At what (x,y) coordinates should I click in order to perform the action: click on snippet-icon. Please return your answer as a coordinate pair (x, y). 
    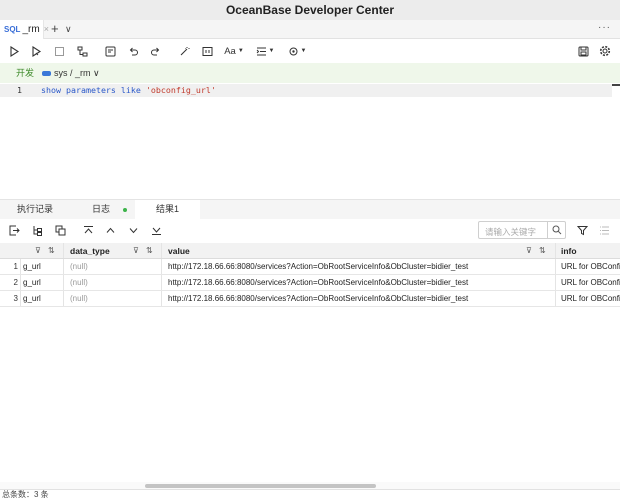
    Looking at the image, I should click on (207, 51).